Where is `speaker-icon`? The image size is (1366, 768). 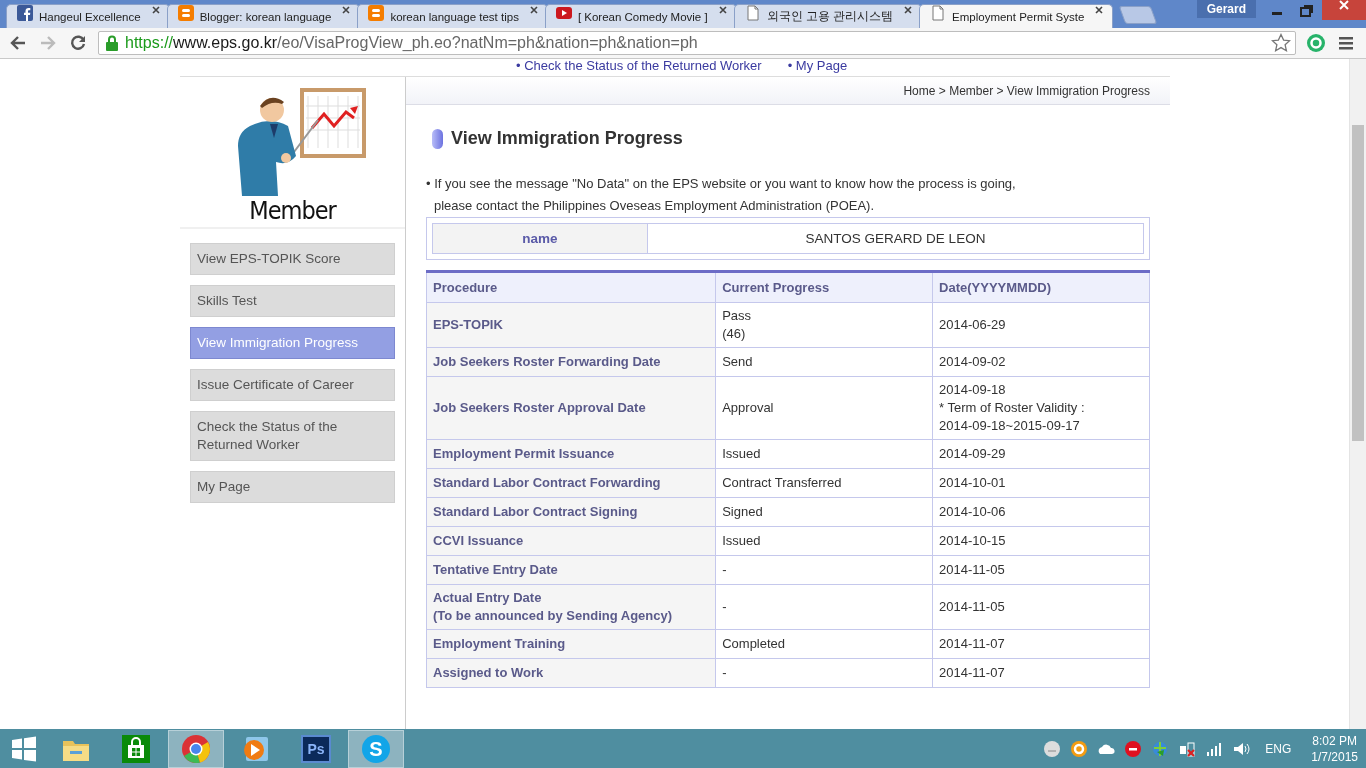 speaker-icon is located at coordinates (1241, 749).